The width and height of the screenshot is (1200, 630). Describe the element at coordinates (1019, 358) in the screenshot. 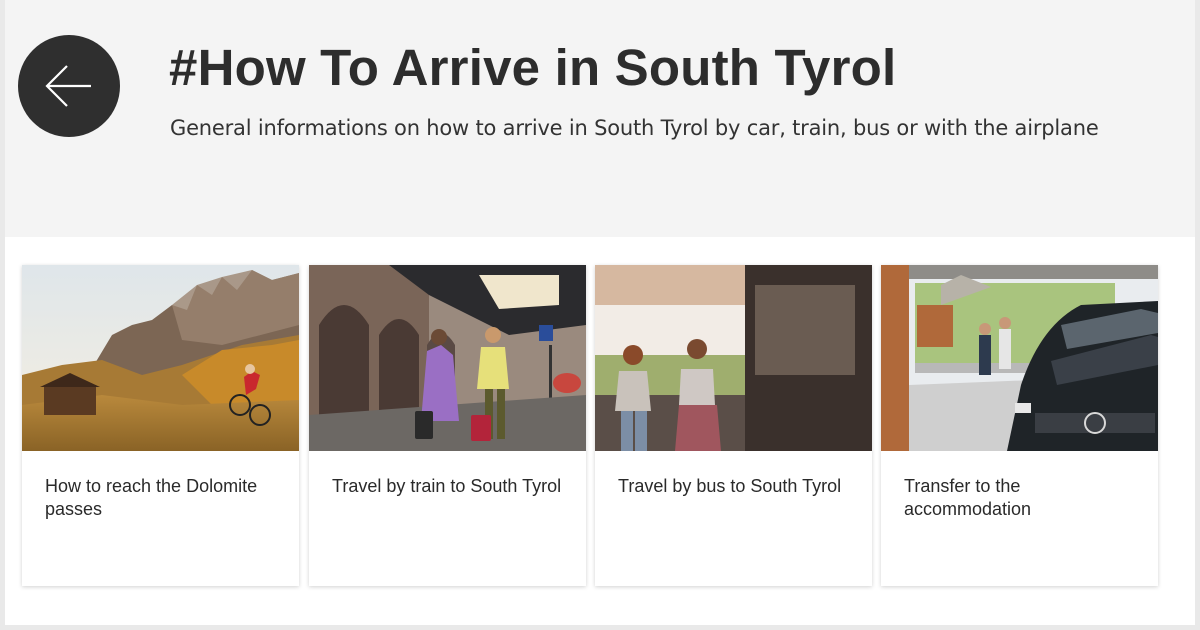

I see `car-transfer-station-image` at that location.